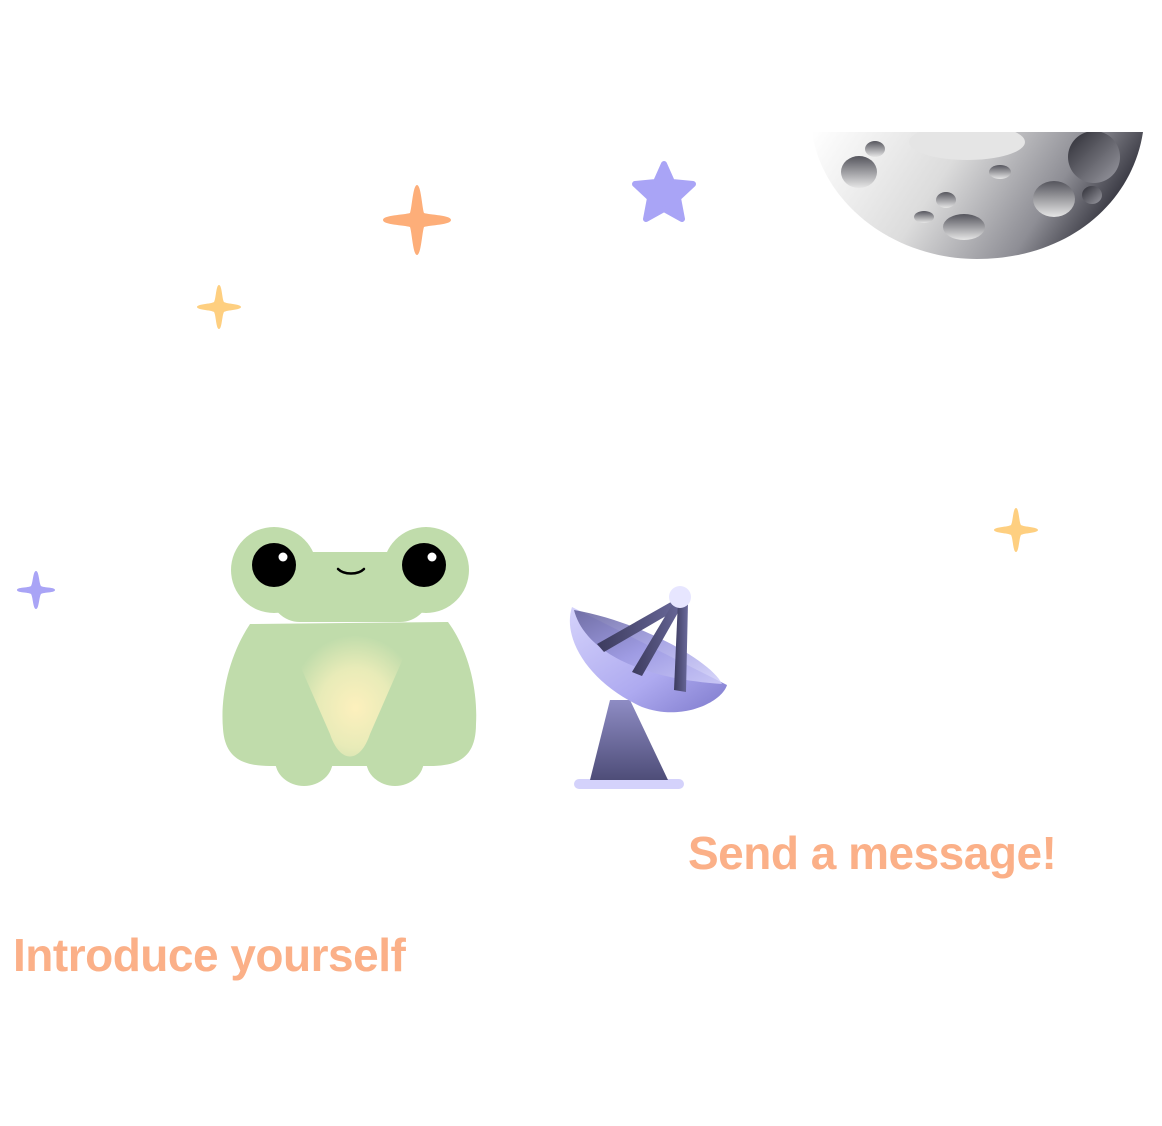  What do you see at coordinates (664, 191) in the screenshot?
I see `five-point-star-icon` at bounding box center [664, 191].